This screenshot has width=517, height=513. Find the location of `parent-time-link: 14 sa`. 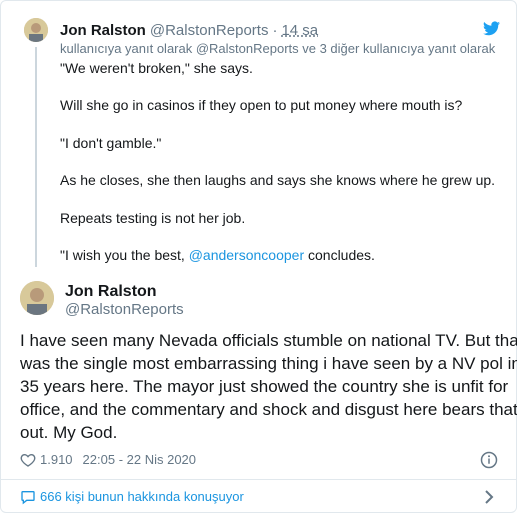

parent-time-link: 14 sa is located at coordinates (299, 30).